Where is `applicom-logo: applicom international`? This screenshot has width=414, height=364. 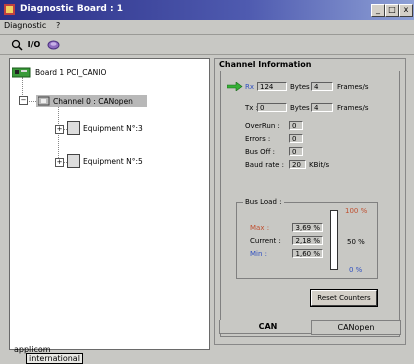 applicom-logo: applicom international is located at coordinates (48, 354).